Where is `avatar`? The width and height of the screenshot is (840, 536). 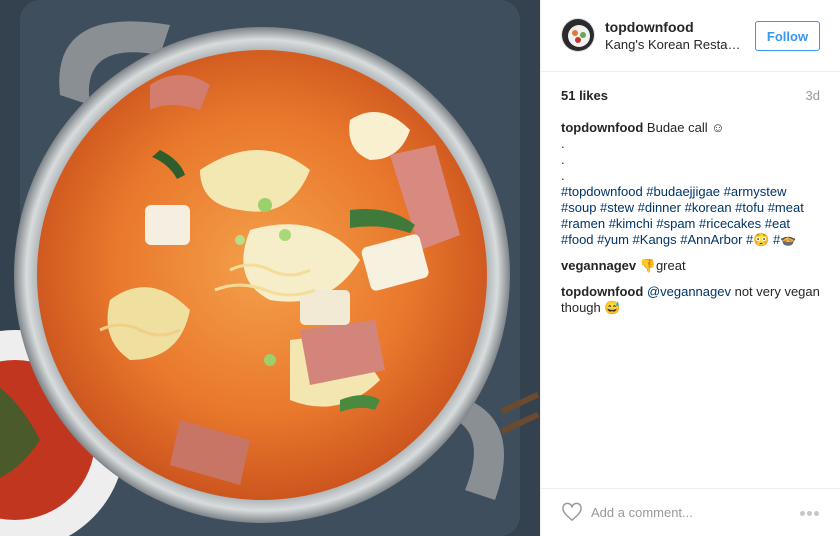 avatar is located at coordinates (578, 35).